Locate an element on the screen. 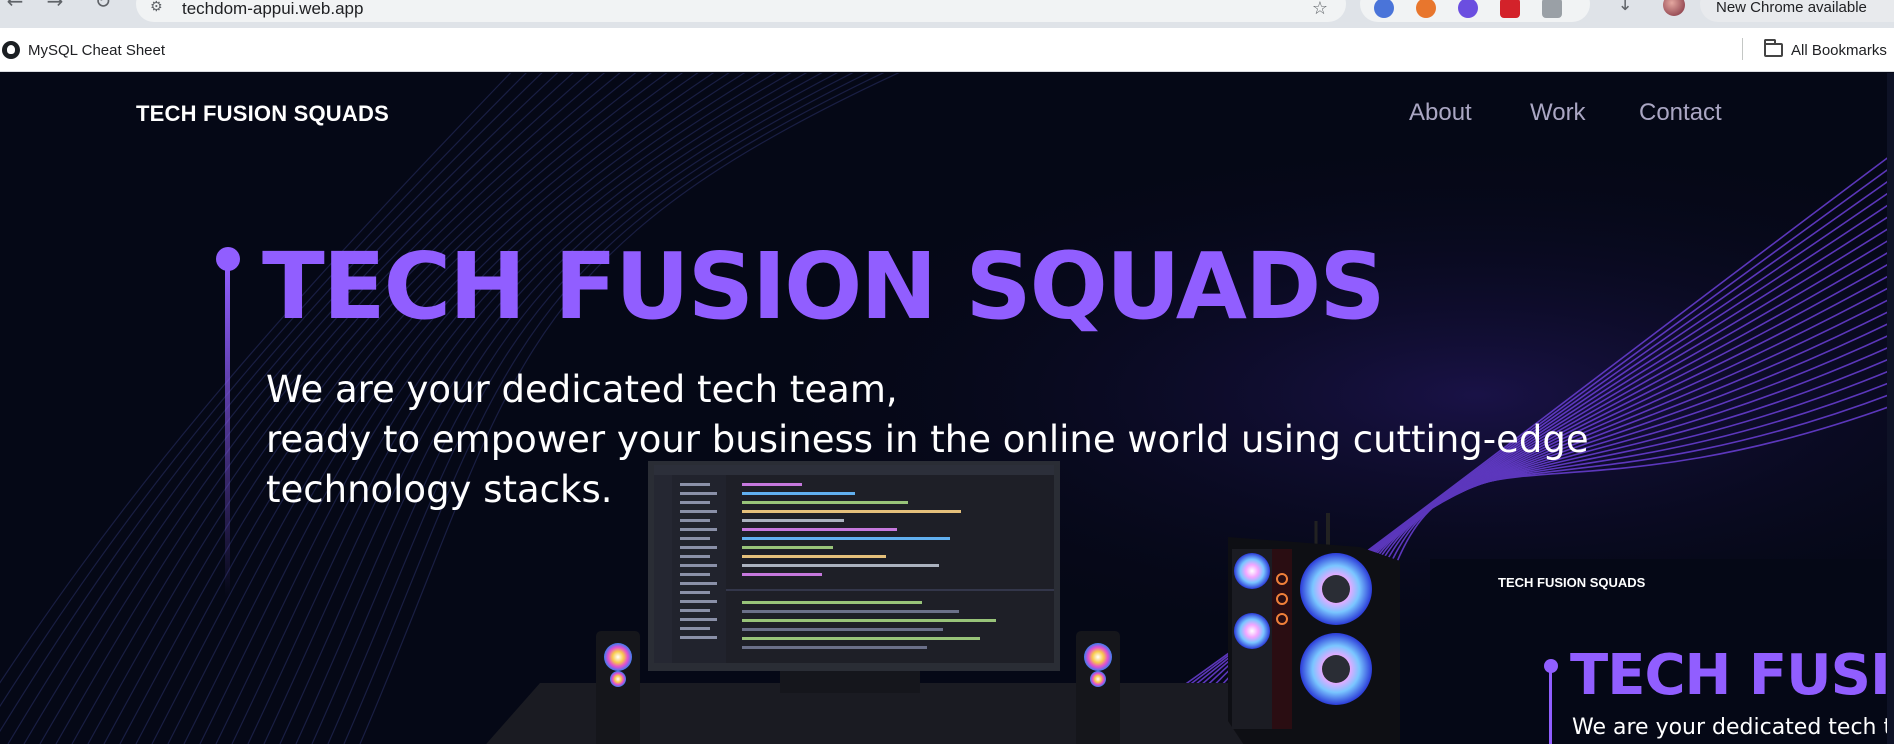  back-icon: ← is located at coordinates (15, 6).